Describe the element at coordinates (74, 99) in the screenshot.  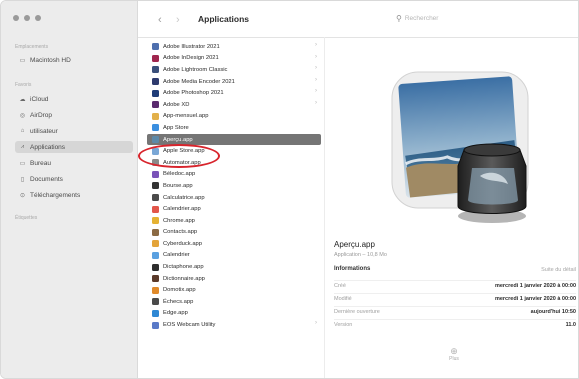
I see `sidebar-item-icloud: ☁ iCloud` at that location.